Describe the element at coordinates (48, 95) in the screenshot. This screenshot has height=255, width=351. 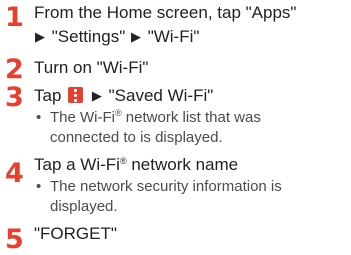
I see `tap-label: Tap` at that location.